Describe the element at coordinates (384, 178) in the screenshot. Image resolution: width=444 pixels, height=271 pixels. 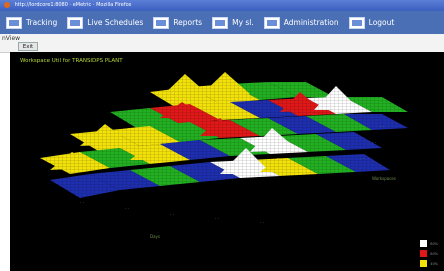
I see `z-axis-label: Workspaces` at that location.